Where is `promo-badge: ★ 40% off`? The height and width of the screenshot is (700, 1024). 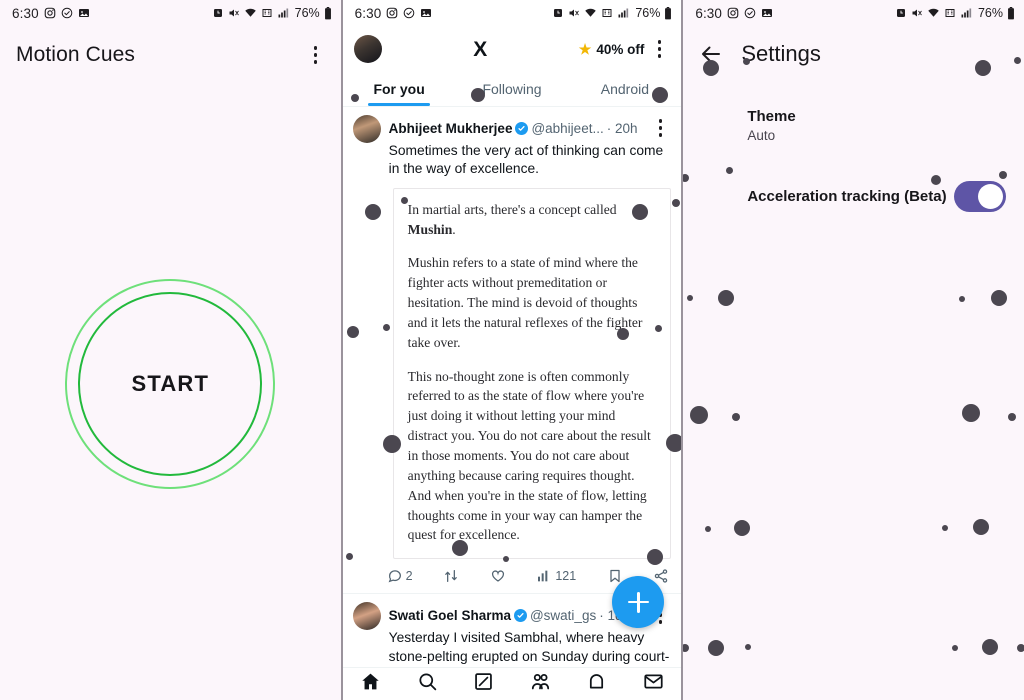
promo-badge: ★ 40% off is located at coordinates (612, 49).